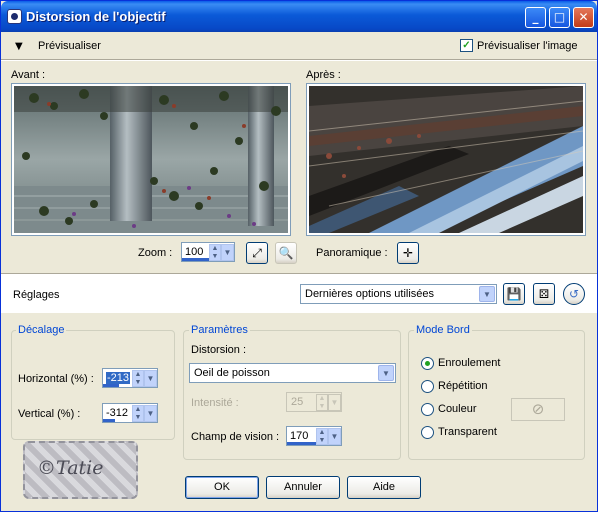 The height and width of the screenshot is (512, 598). I want to click on after-preview-image, so click(446, 159).